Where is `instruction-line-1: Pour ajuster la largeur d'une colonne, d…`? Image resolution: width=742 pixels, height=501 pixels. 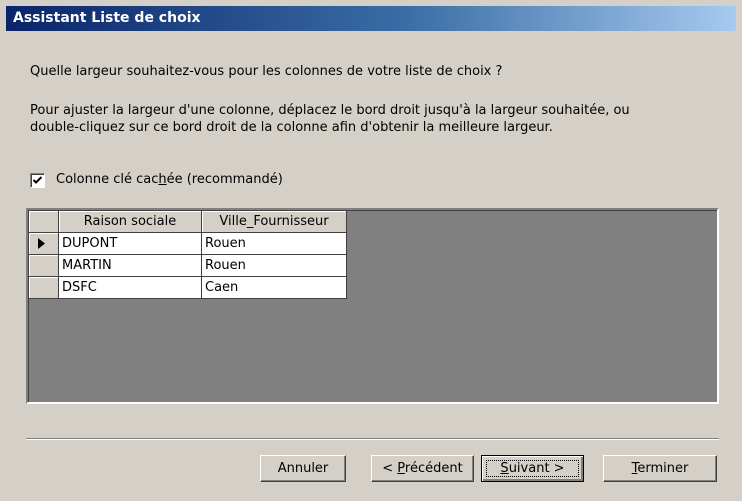
instruction-line-1: Pour ajuster la largeur d'une colonne, d… is located at coordinates (330, 110).